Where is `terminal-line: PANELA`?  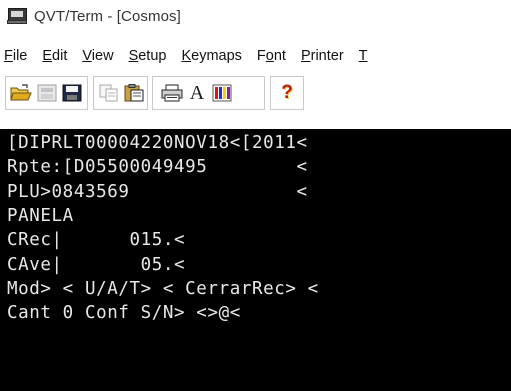 terminal-line: PANELA is located at coordinates (40, 215).